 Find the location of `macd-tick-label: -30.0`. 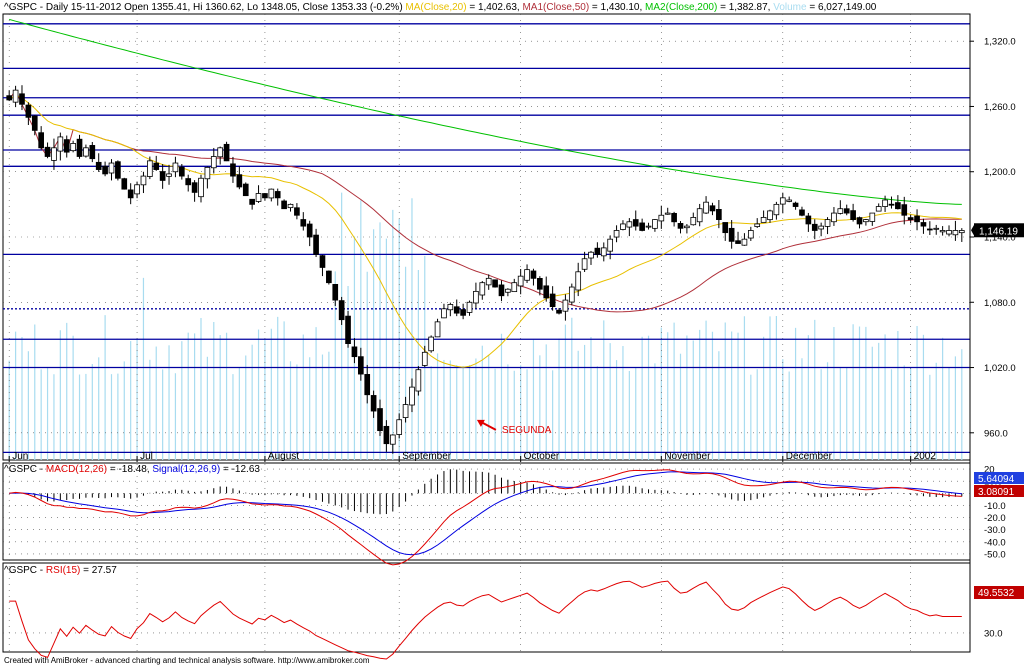

macd-tick-label: -30.0 is located at coordinates (995, 530).